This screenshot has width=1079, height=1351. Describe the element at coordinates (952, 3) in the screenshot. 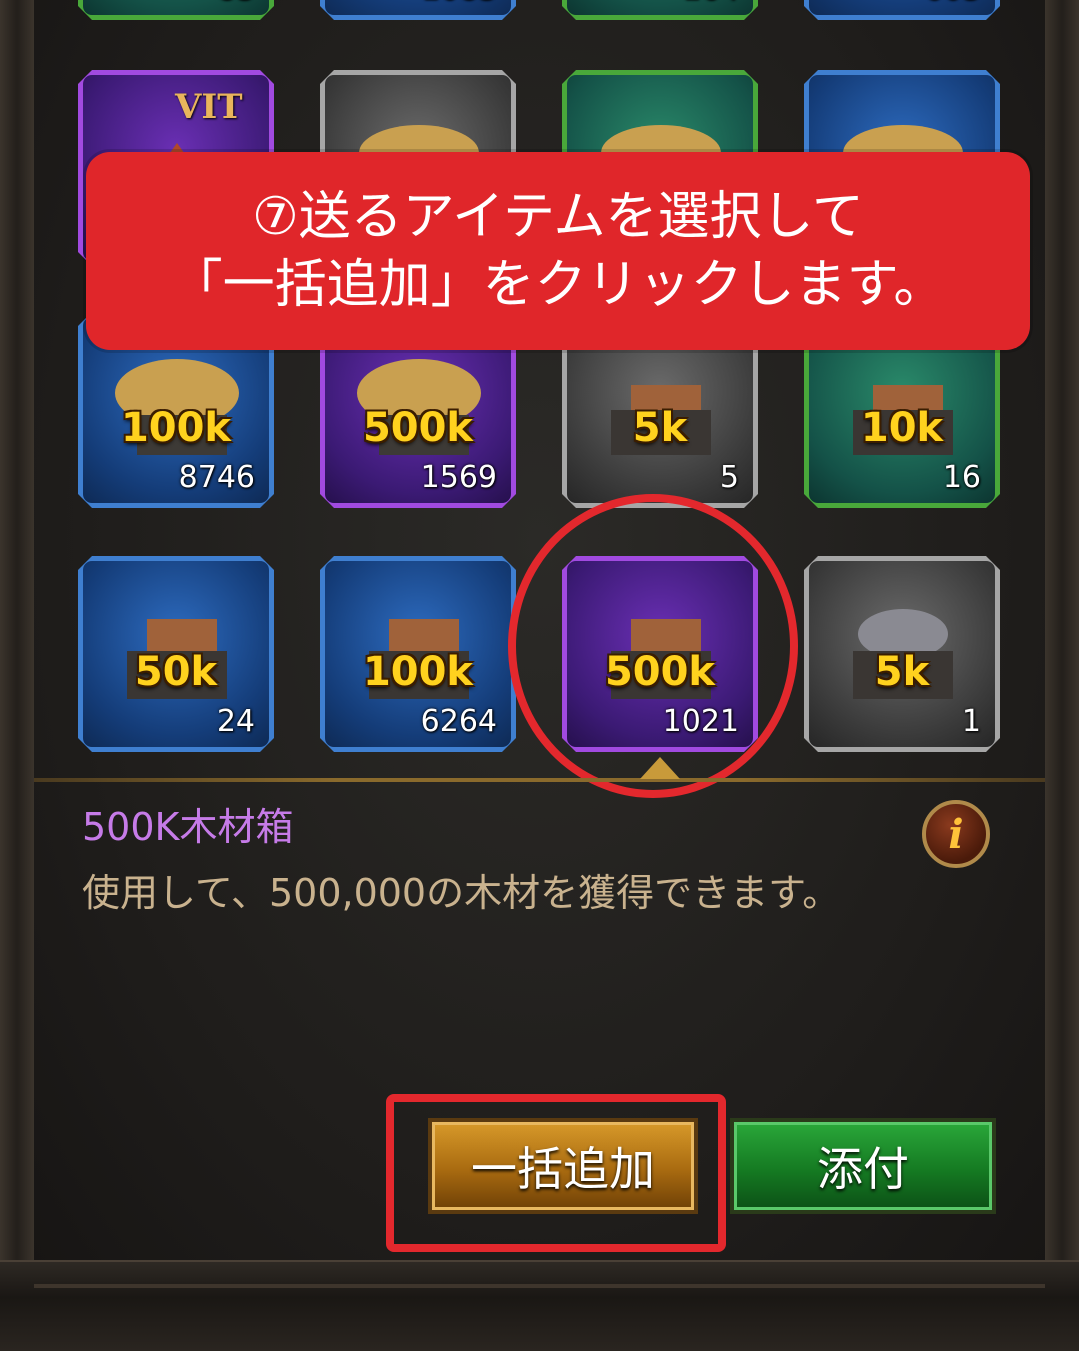

I see `item-count: 603` at that location.